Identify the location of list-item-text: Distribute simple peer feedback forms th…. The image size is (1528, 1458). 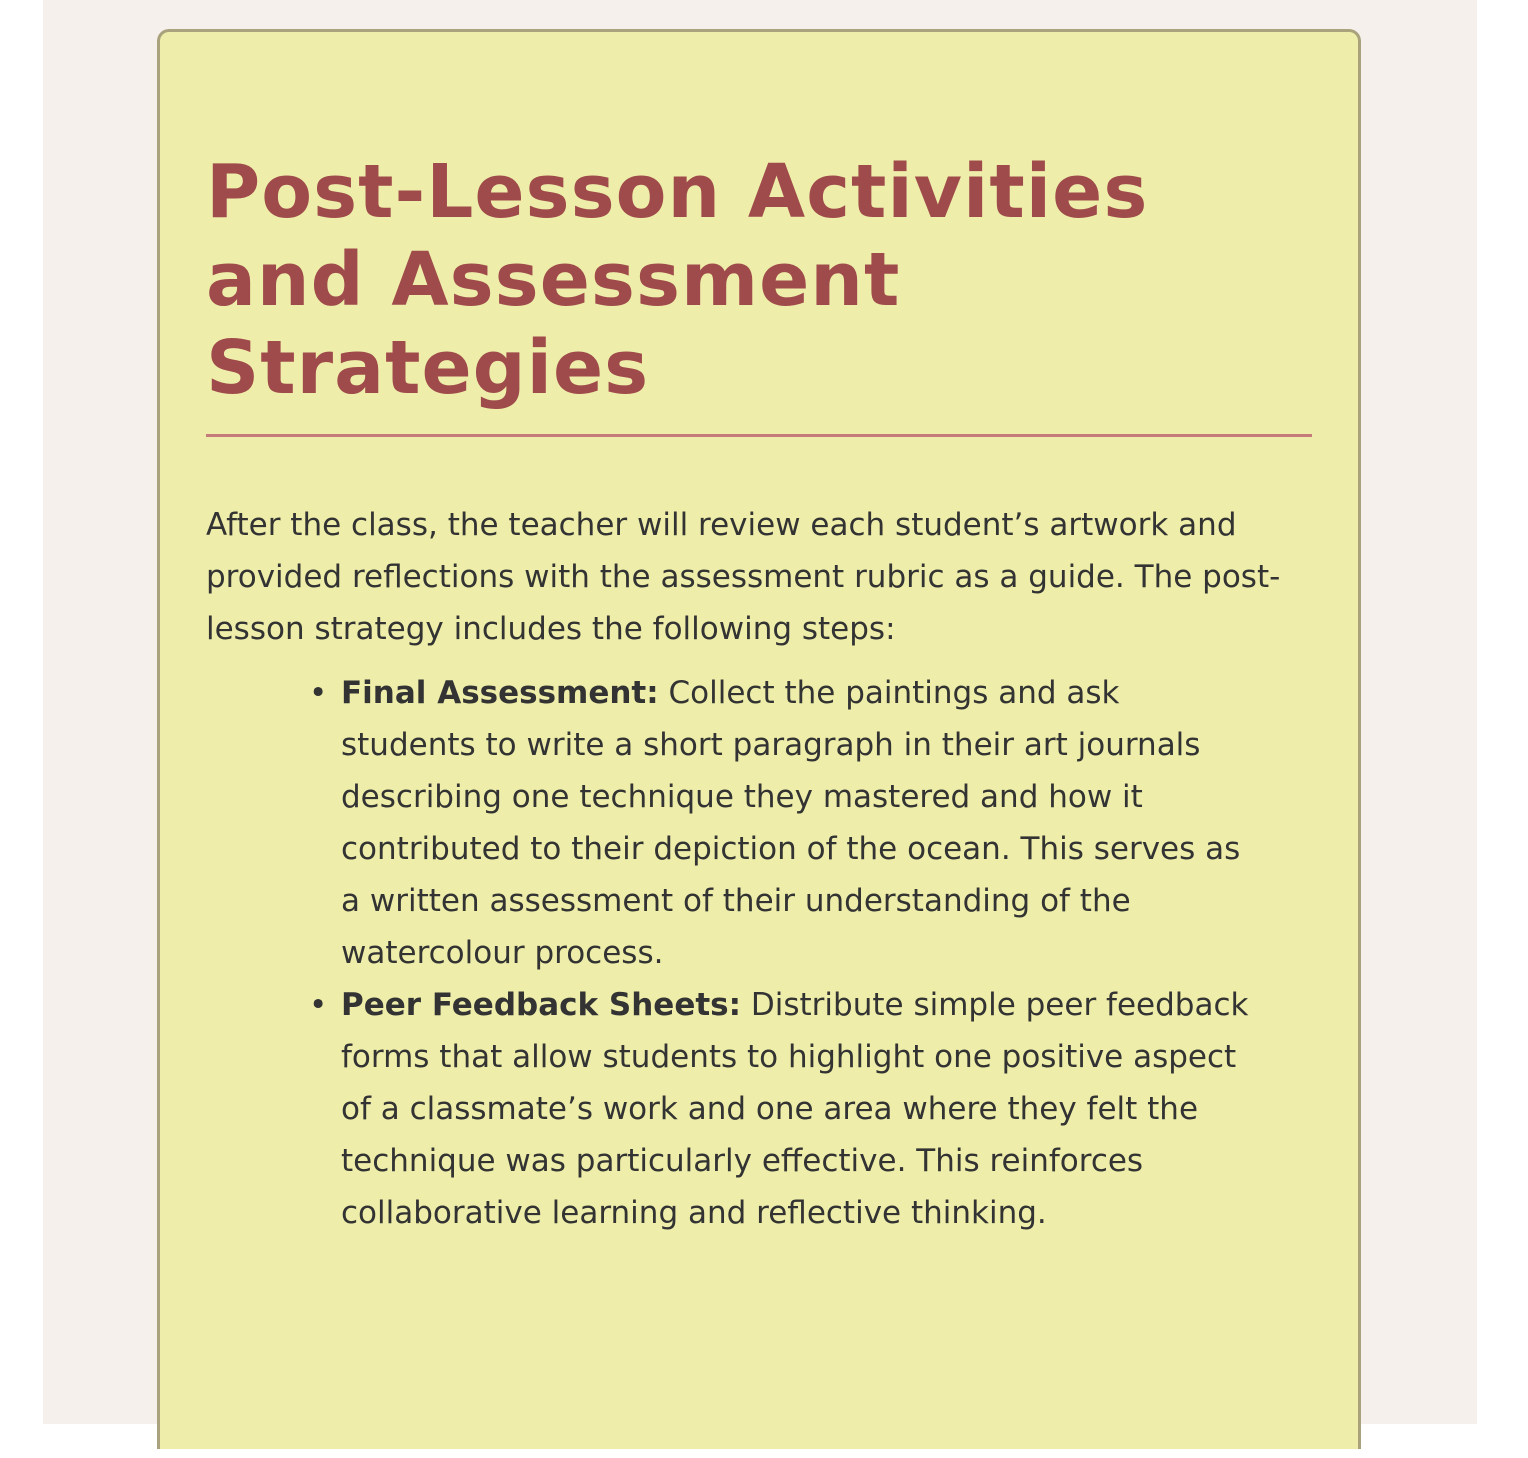
(795, 1109).